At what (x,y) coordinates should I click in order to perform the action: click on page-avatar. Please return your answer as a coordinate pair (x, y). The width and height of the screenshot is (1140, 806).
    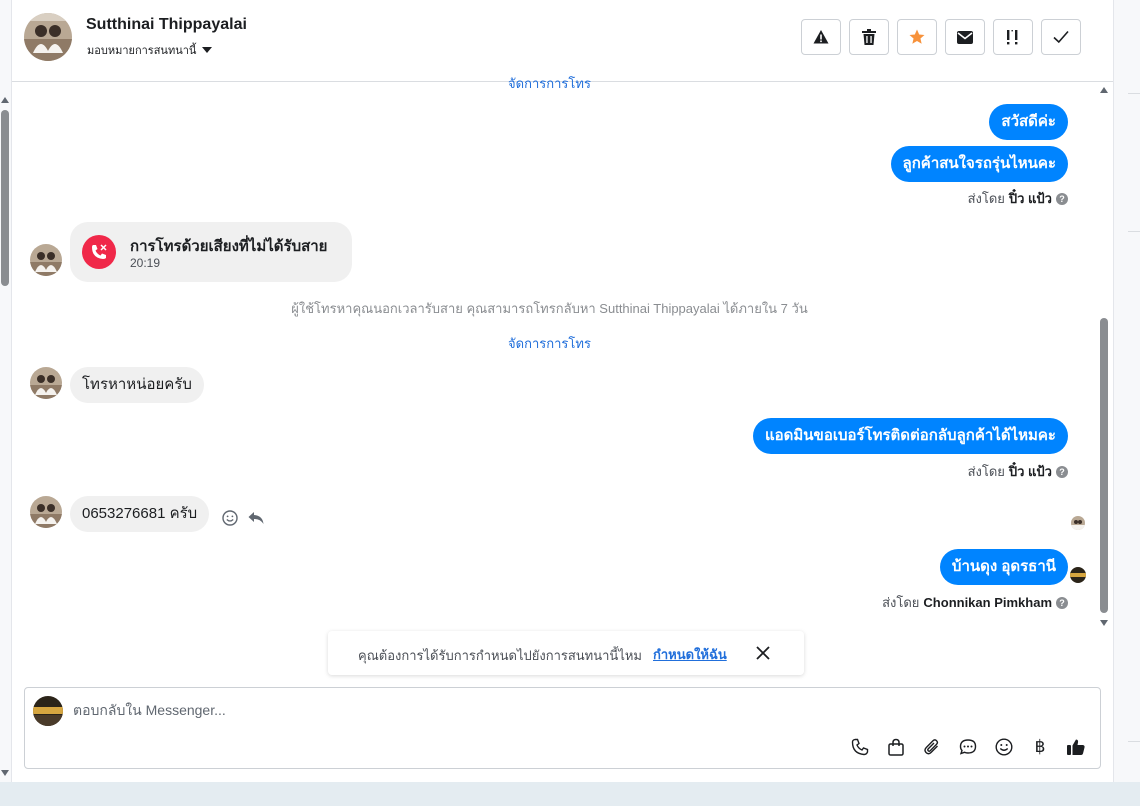
    Looking at the image, I should click on (48, 711).